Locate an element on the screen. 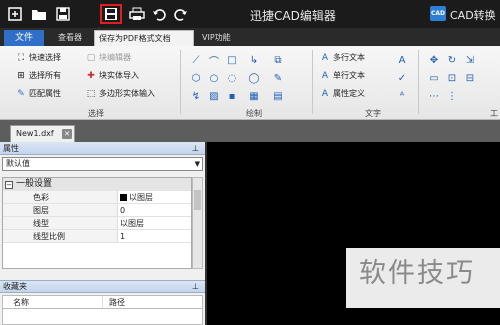 This screenshot has width=500, height=325. block-editor-button: ▢ 块编辑器 is located at coordinates (108, 57).